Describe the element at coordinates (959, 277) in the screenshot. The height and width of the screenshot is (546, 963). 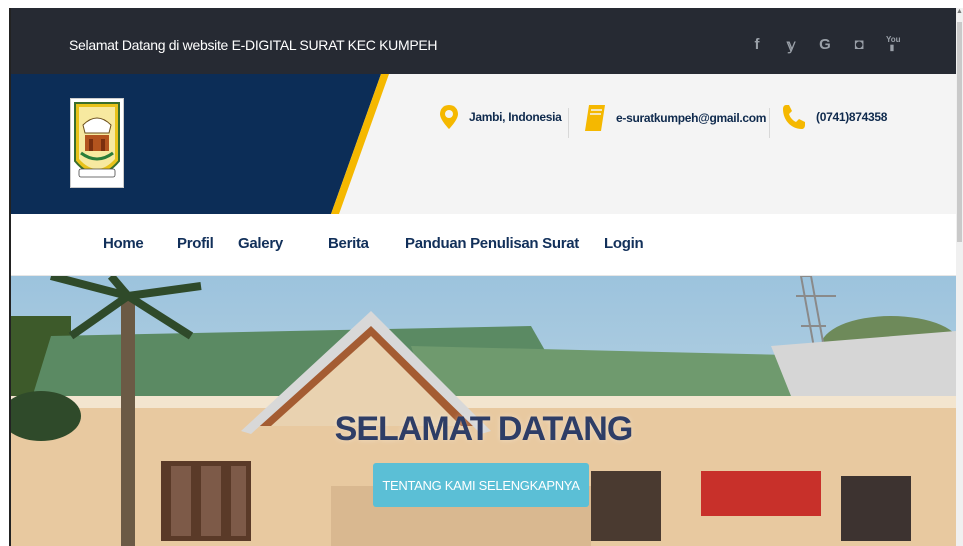
I see `vertical-scrollbar: ▲` at that location.